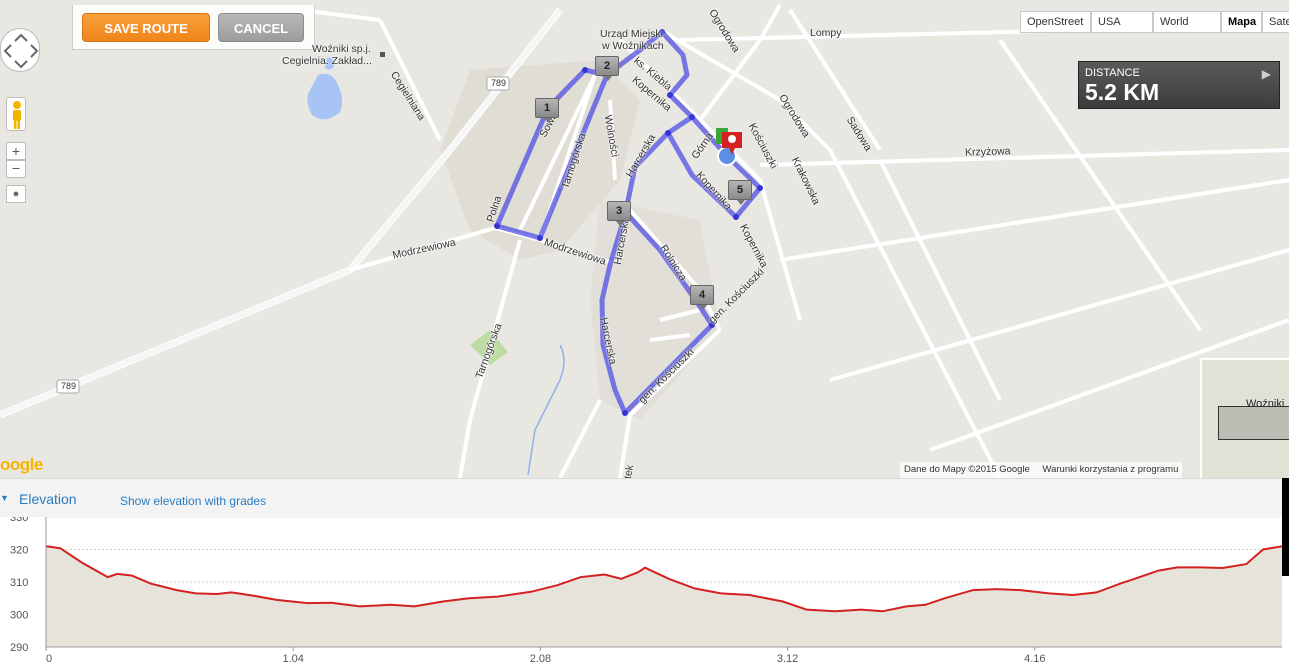 This screenshot has height=668, width=1289. What do you see at coordinates (19, 551) in the screenshot?
I see `y-tick-label: 320` at bounding box center [19, 551].